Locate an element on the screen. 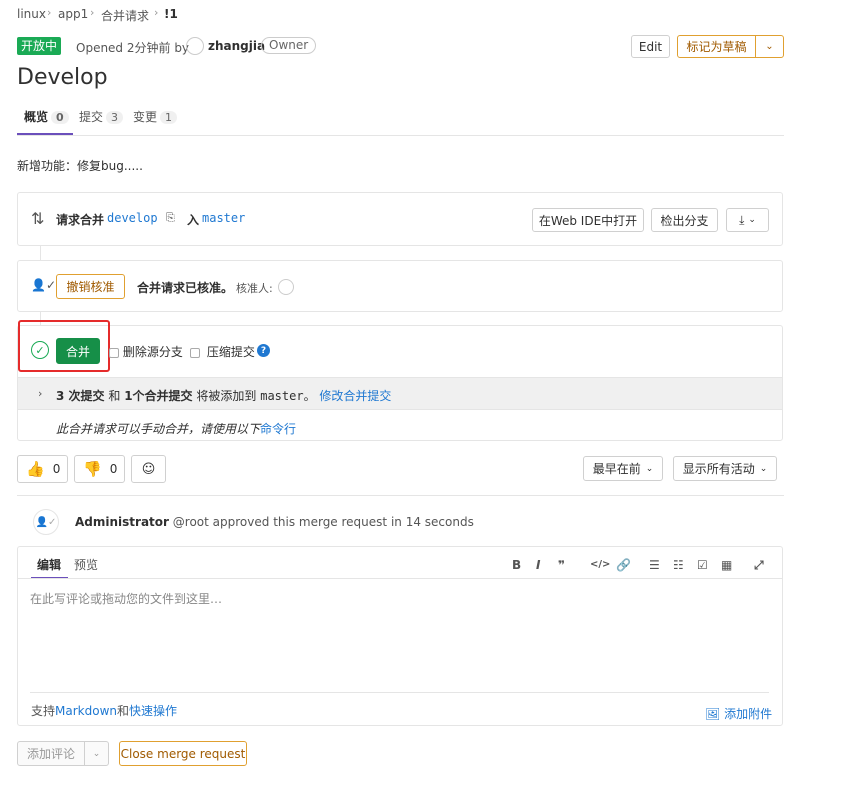 Image resolution: width=848 pixels, height=785 pixels. tabs-divider is located at coordinates (400, 135).